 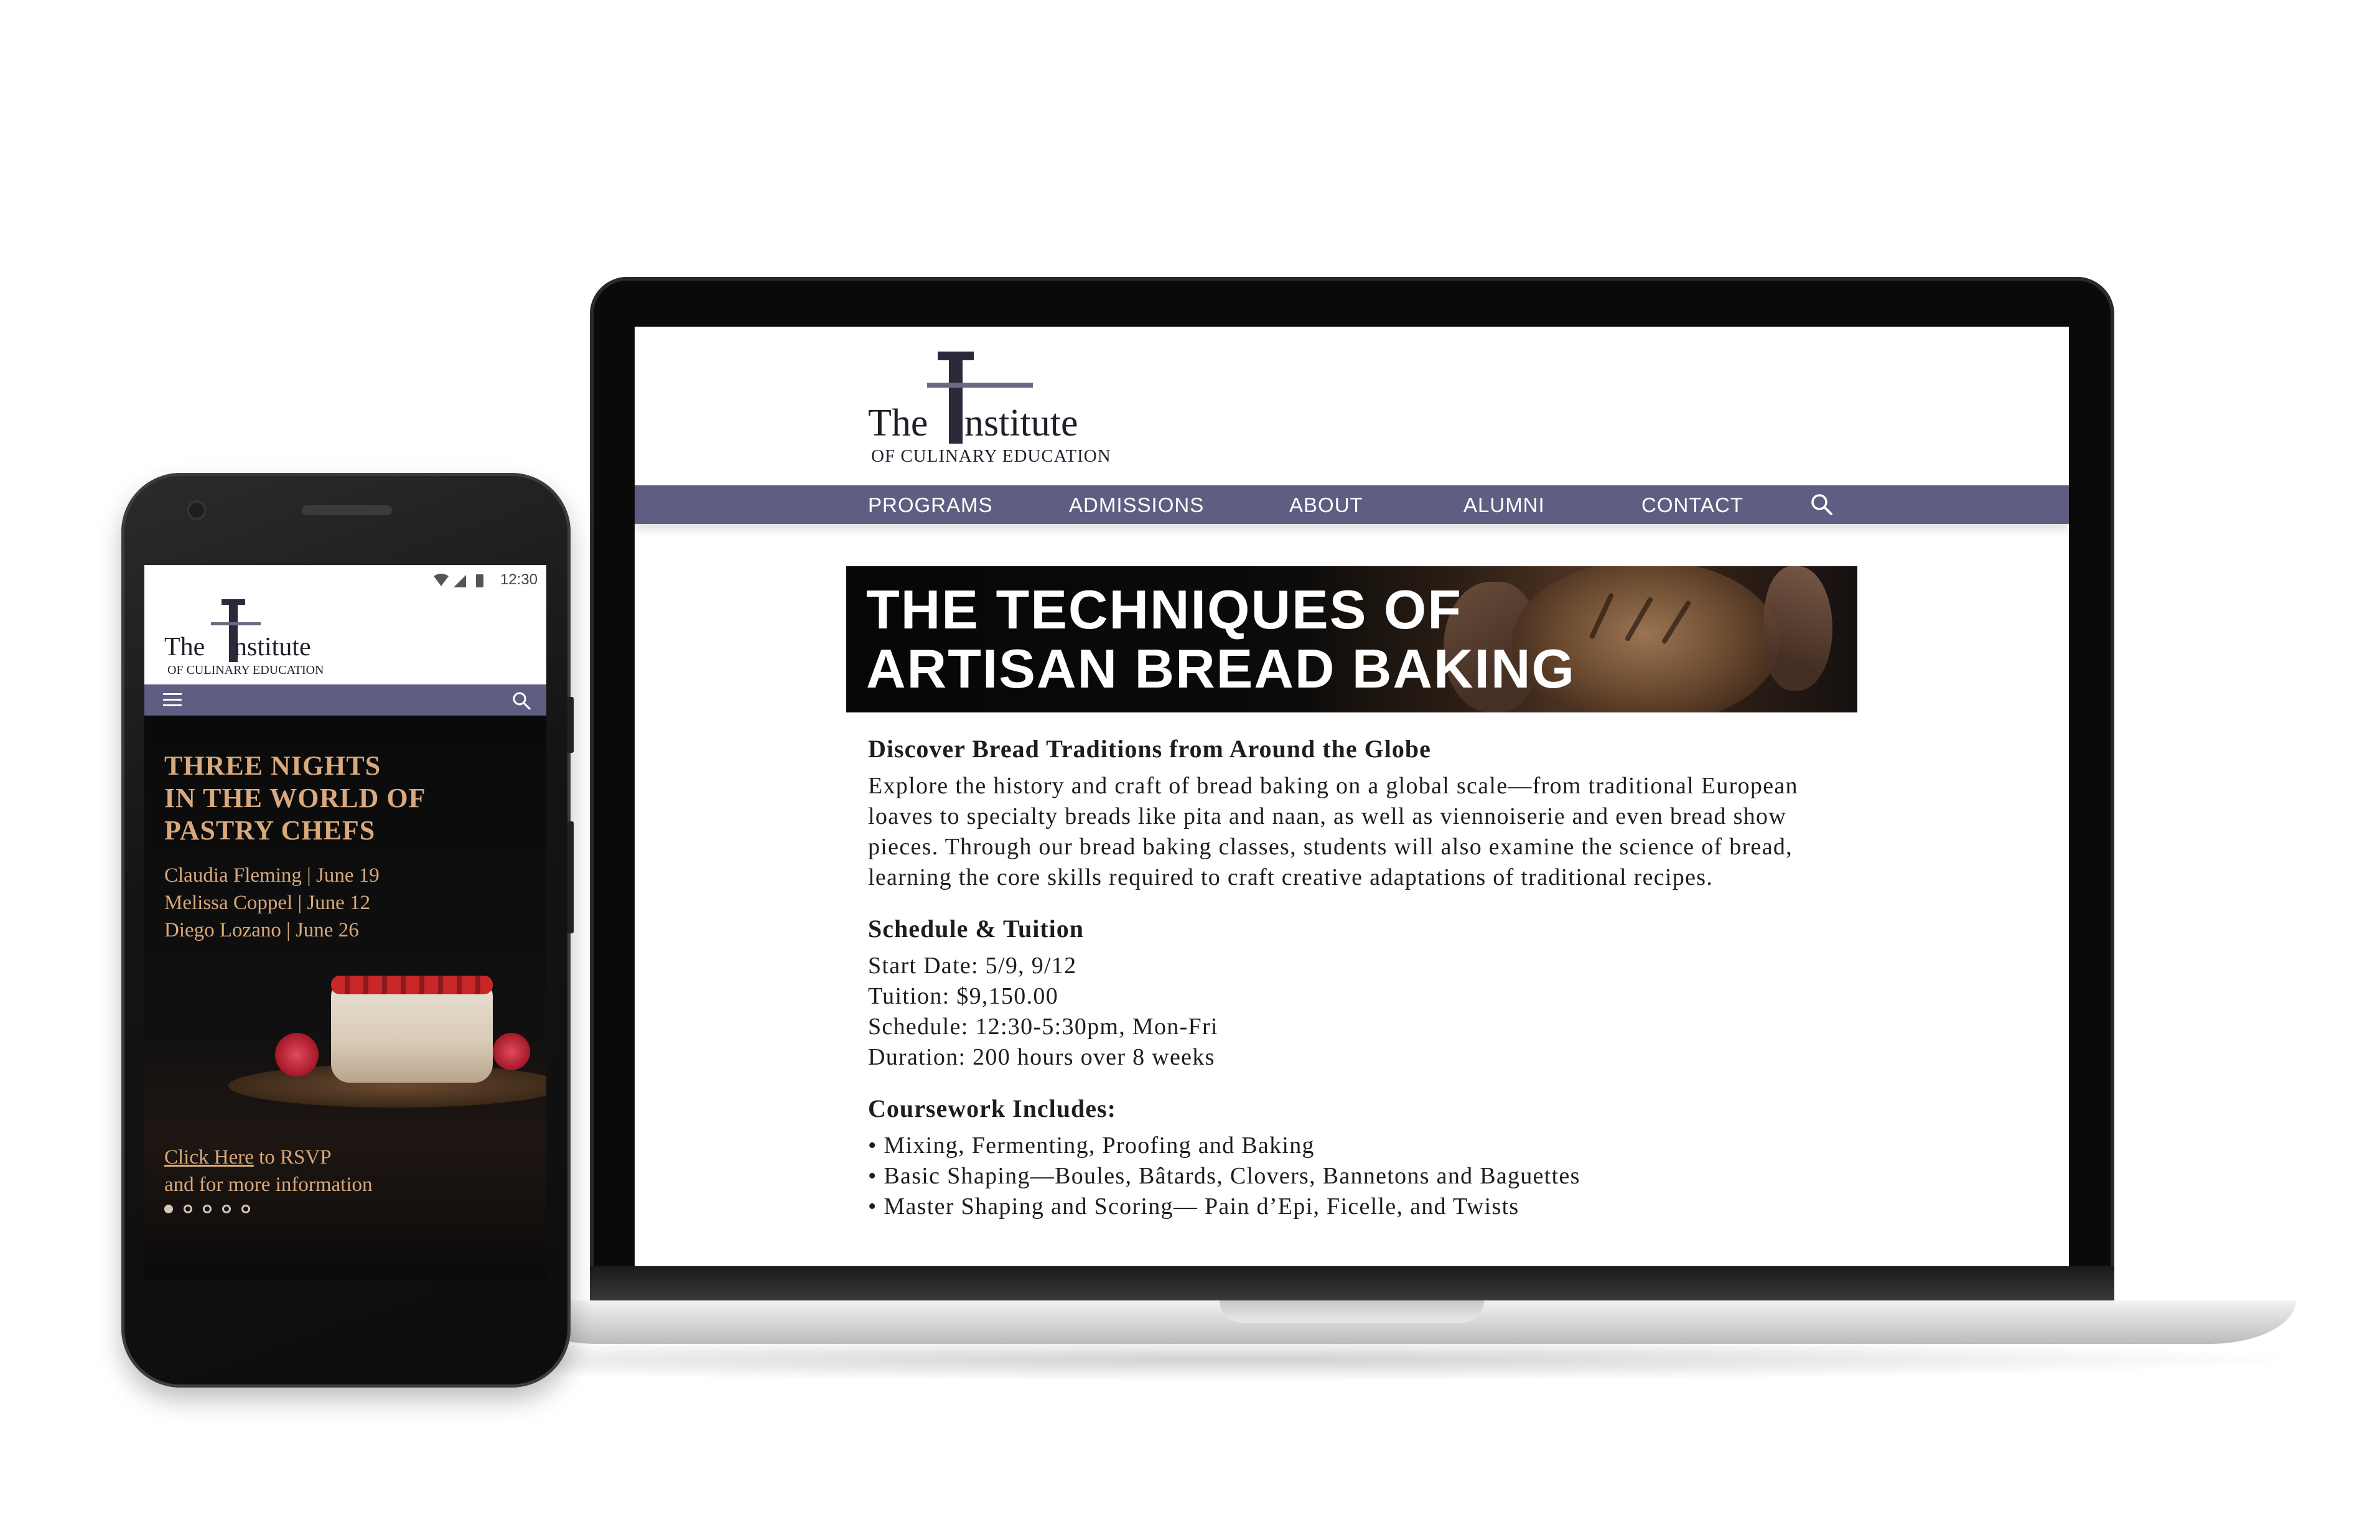 I want to click on section-heading: Schedule & Tuition, so click(x=976, y=929).